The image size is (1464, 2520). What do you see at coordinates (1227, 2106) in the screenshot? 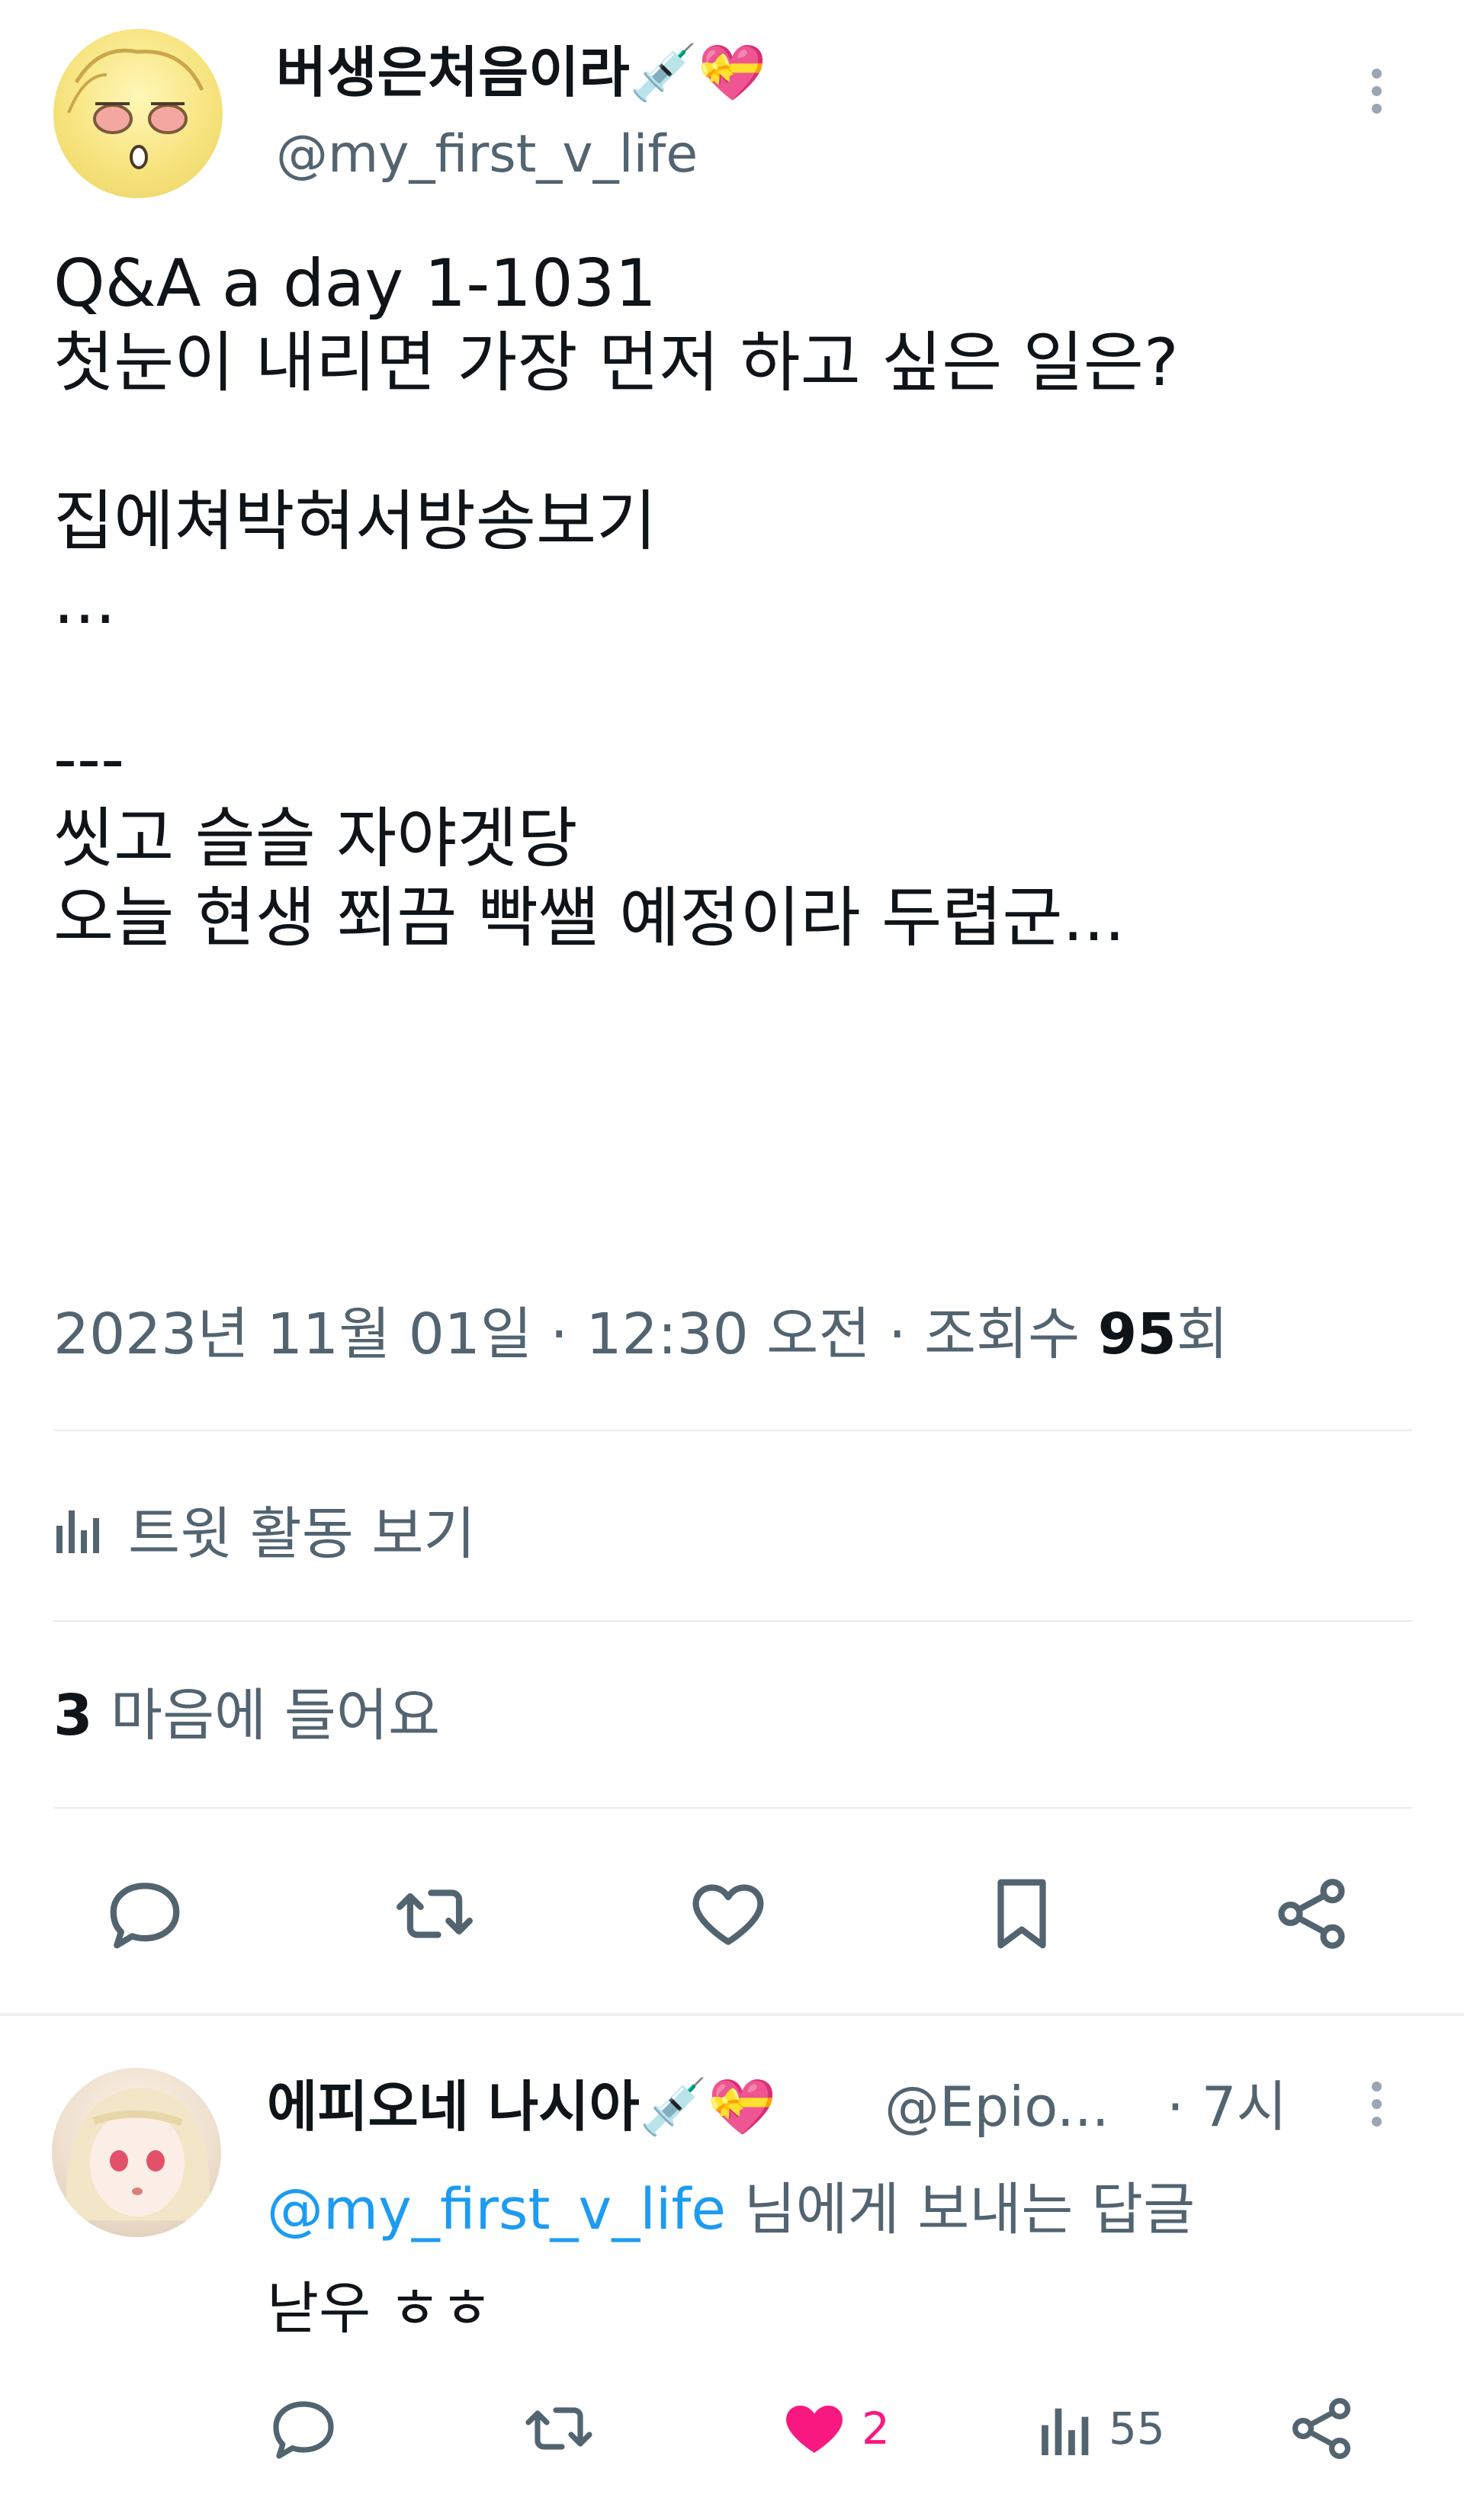
I see `reply-timestamp: · 7시` at bounding box center [1227, 2106].